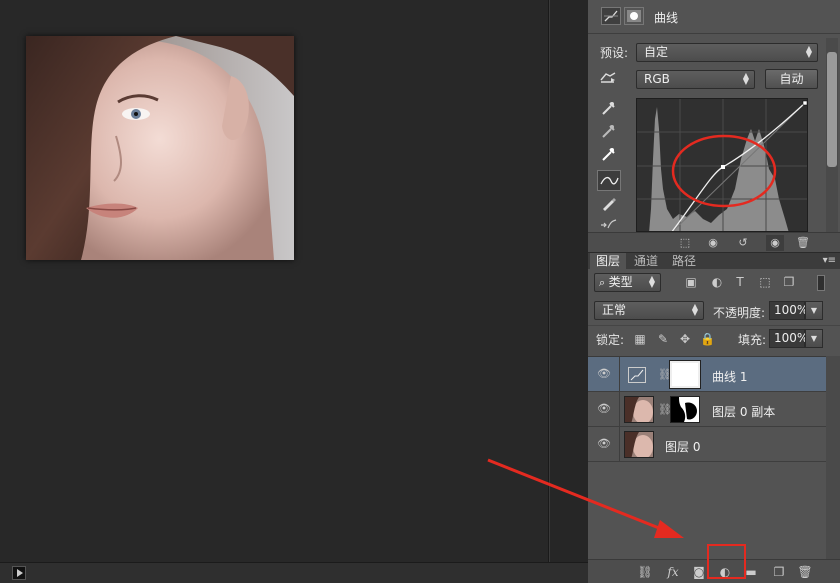 The image size is (840, 583). I want to click on annotation-arrow, so click(585, 498).